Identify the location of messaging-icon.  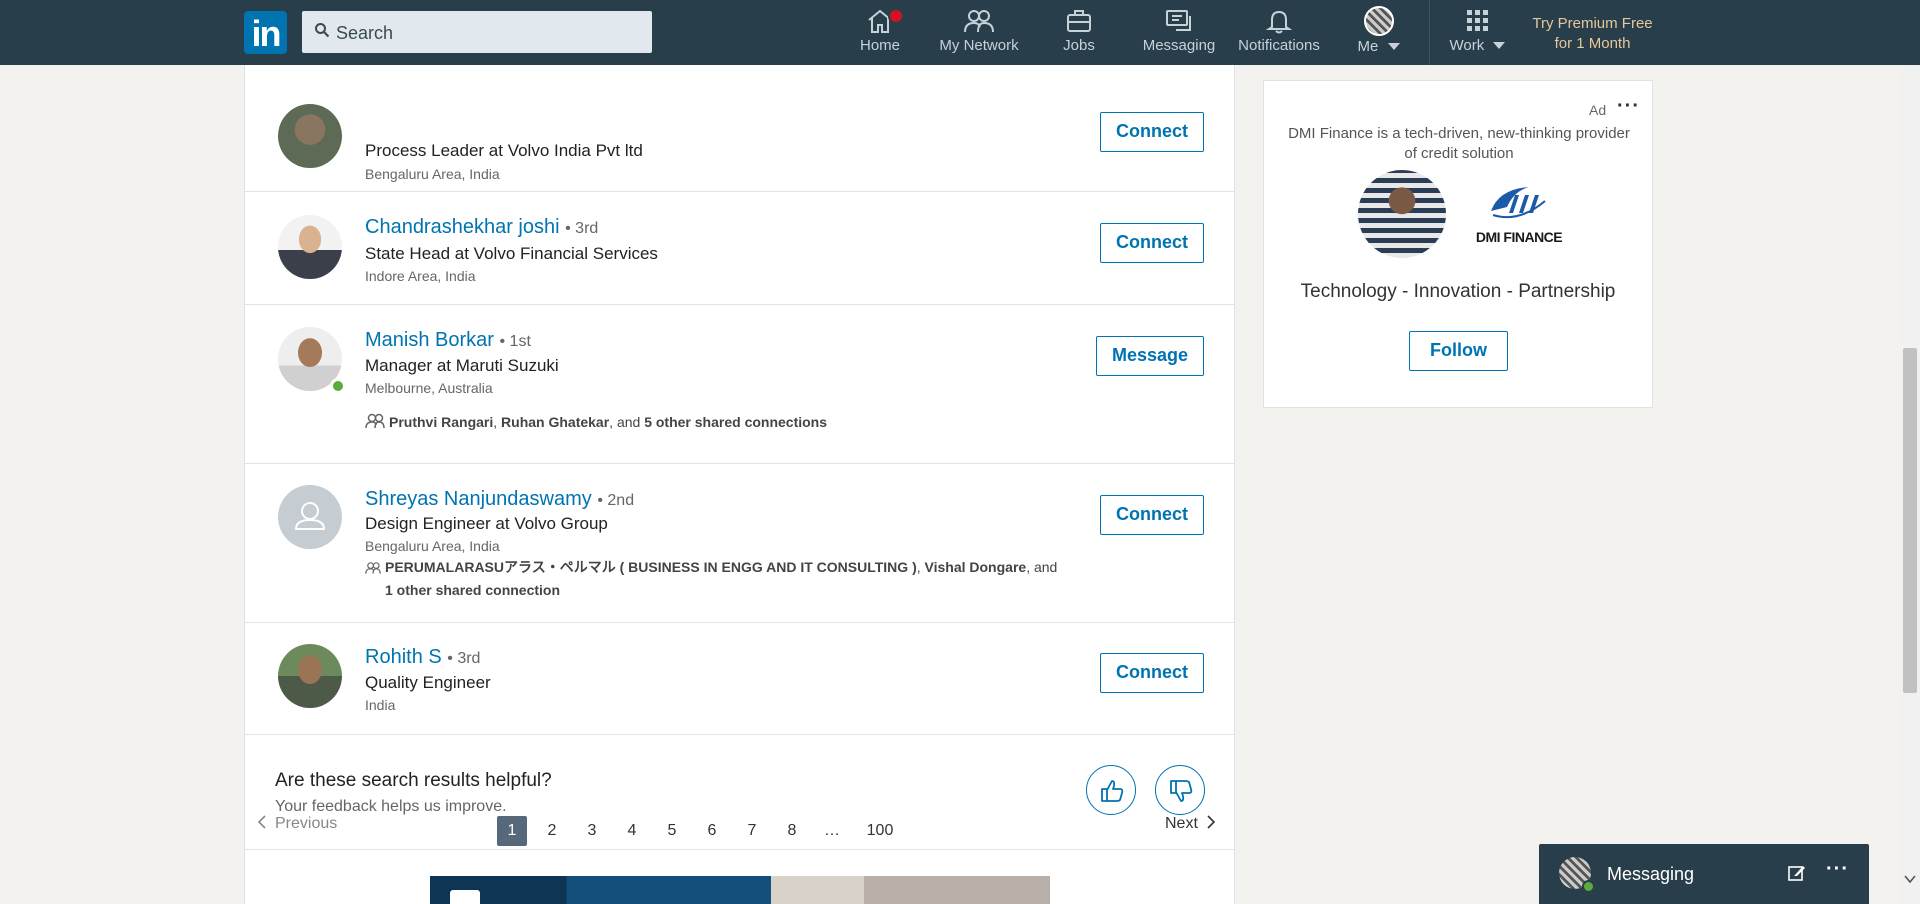
(1178, 20).